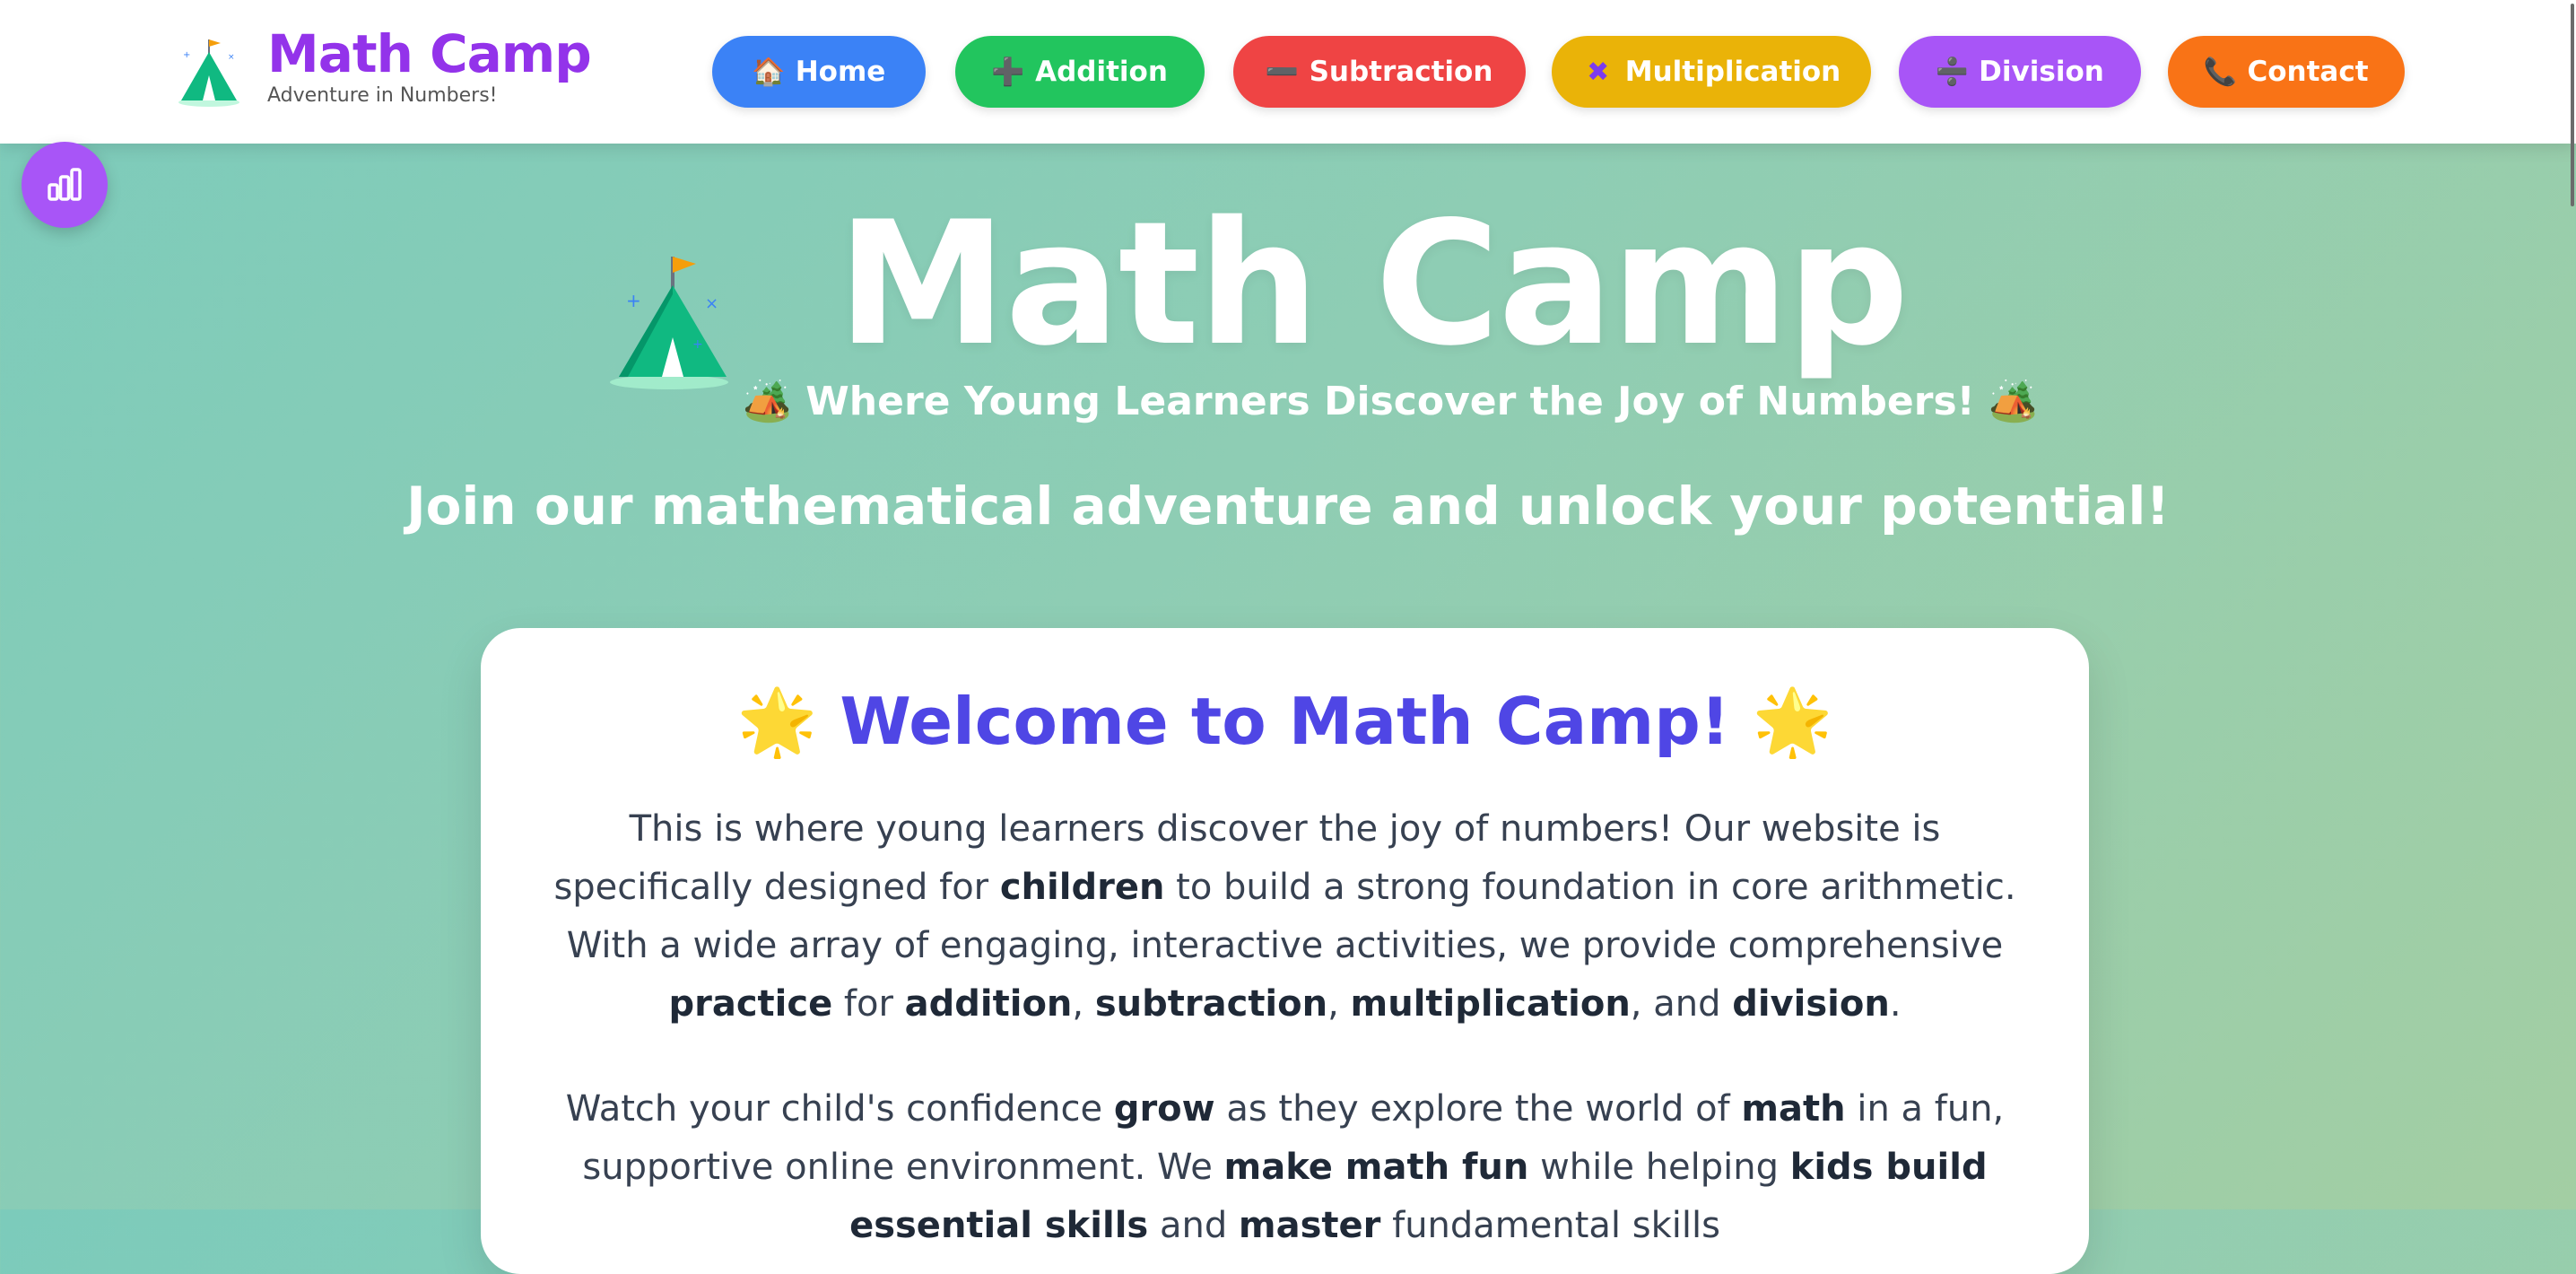  Describe the element at coordinates (1598, 72) in the screenshot. I see `multiply-icon: ✖` at that location.